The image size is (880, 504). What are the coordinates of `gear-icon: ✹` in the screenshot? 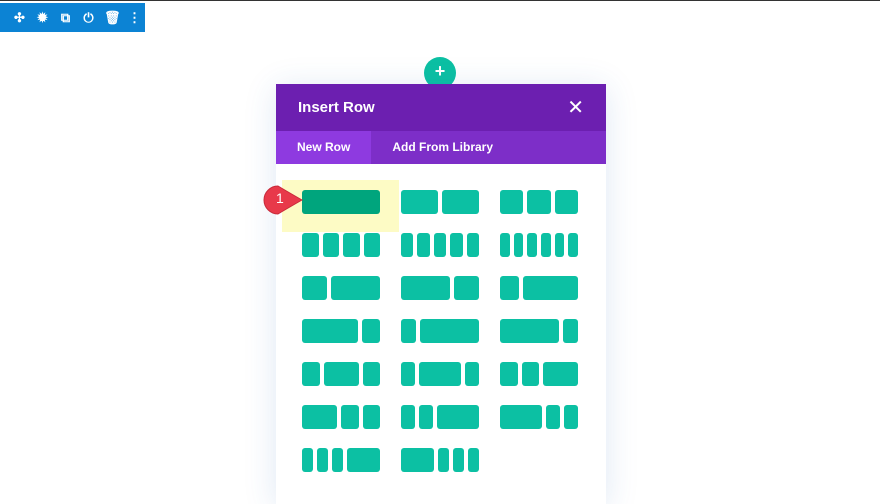 It's located at (42, 18).